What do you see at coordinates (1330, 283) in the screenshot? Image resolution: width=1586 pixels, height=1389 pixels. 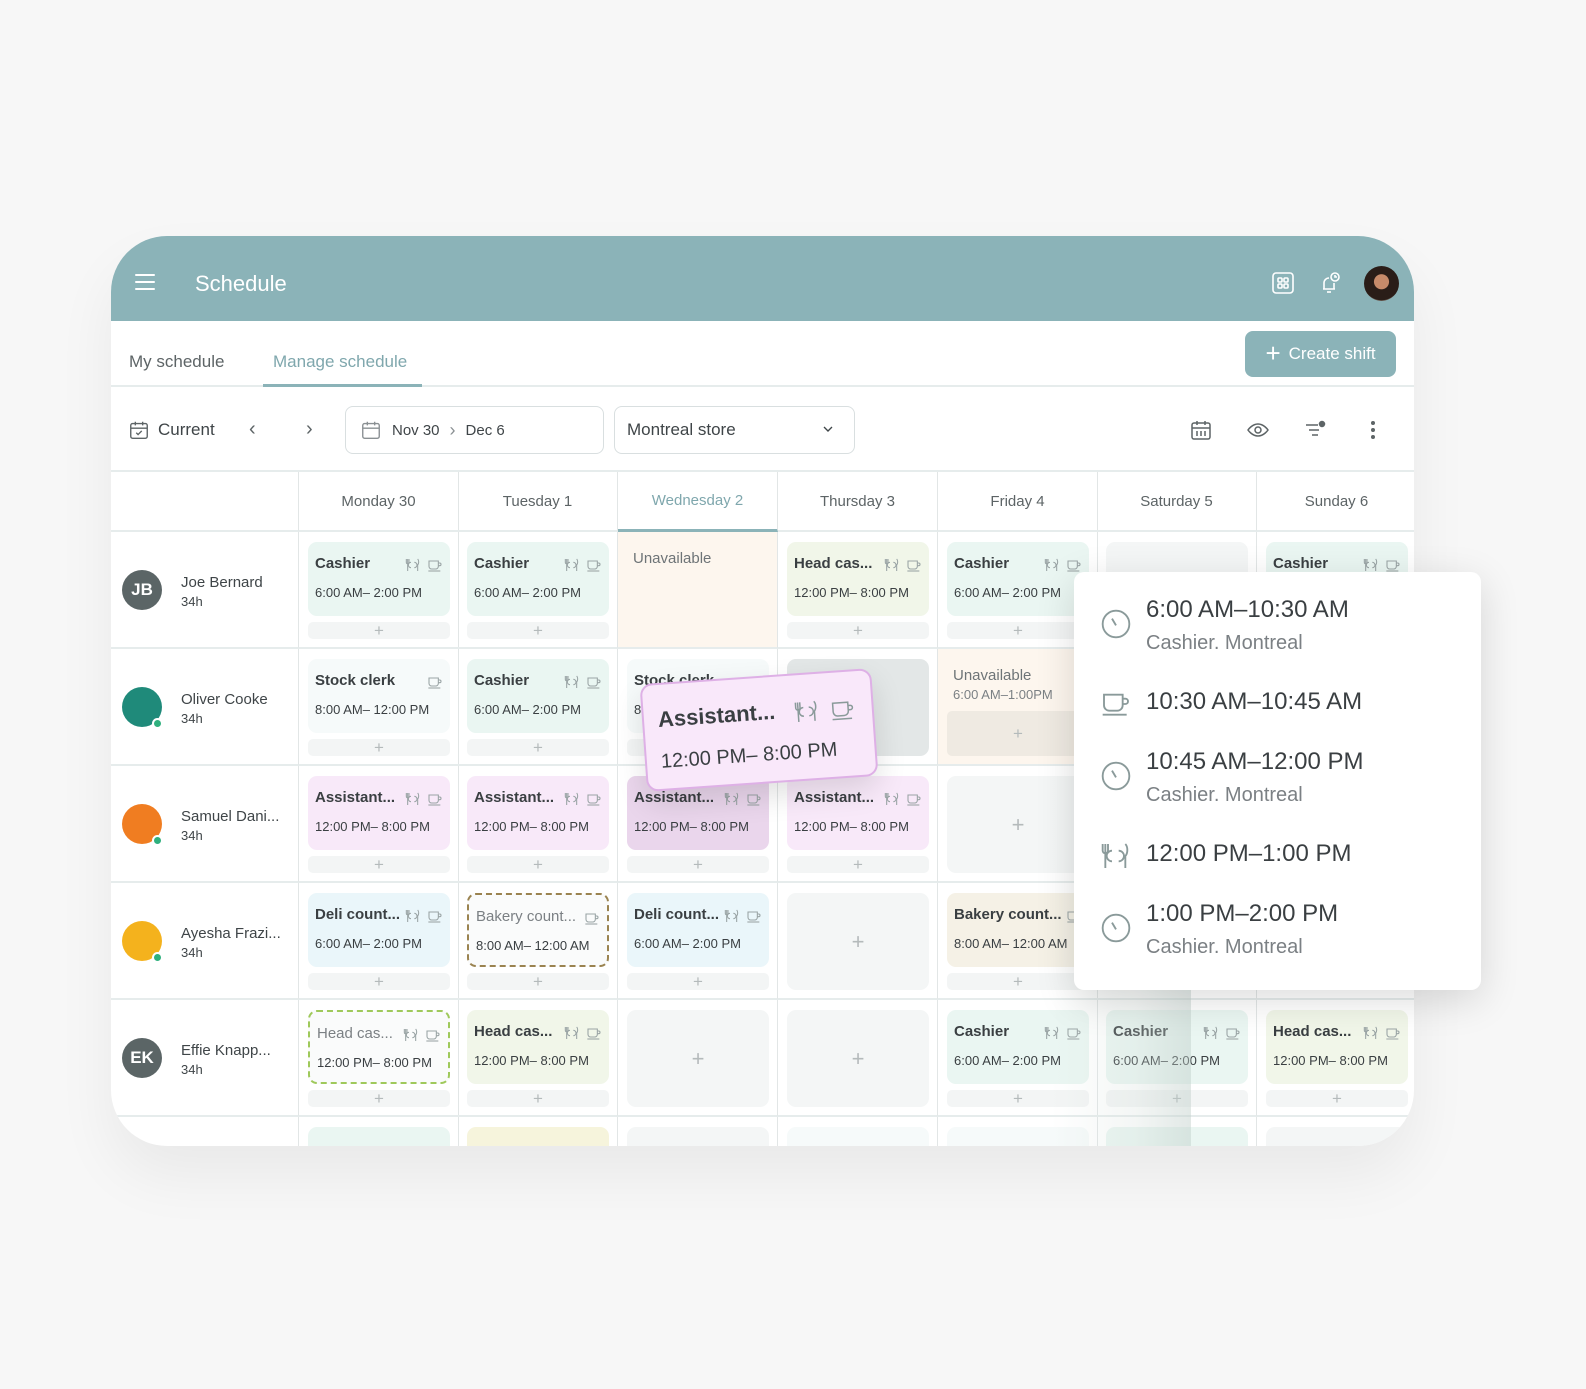 I see `bell-clock-icon` at bounding box center [1330, 283].